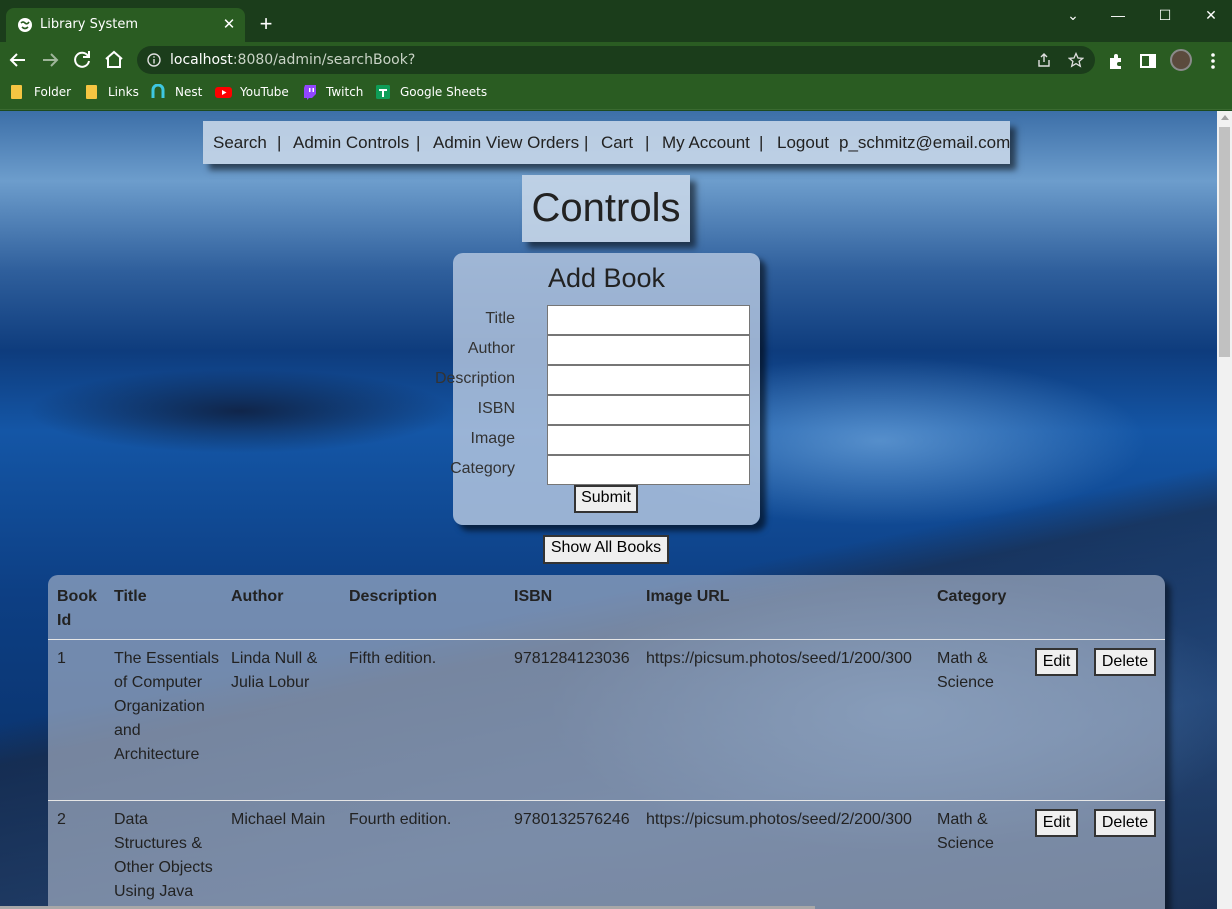  I want to click on page-title: Controls, so click(606, 208).